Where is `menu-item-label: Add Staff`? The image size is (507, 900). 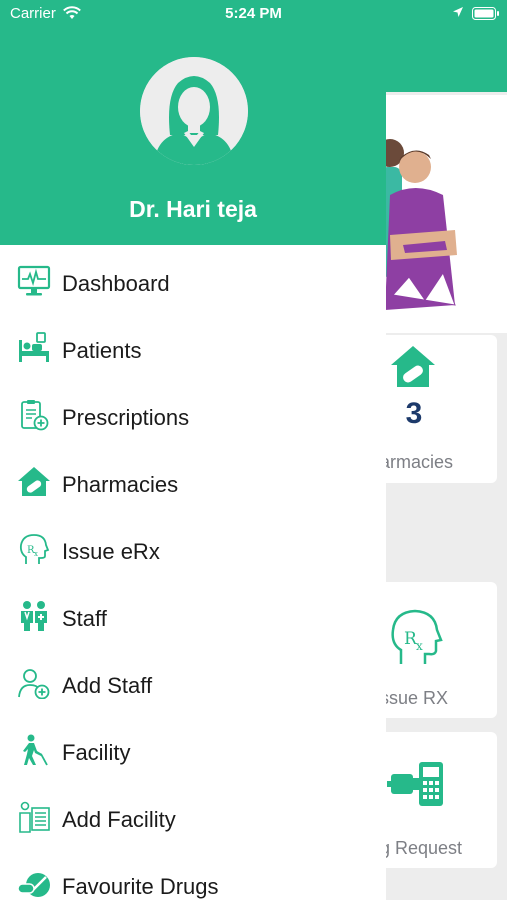 menu-item-label: Add Staff is located at coordinates (107, 685).